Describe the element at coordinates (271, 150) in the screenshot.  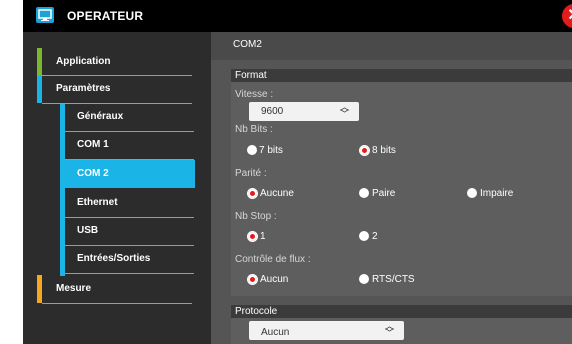
I see `nb-bits-7-label: 7 bits` at that location.